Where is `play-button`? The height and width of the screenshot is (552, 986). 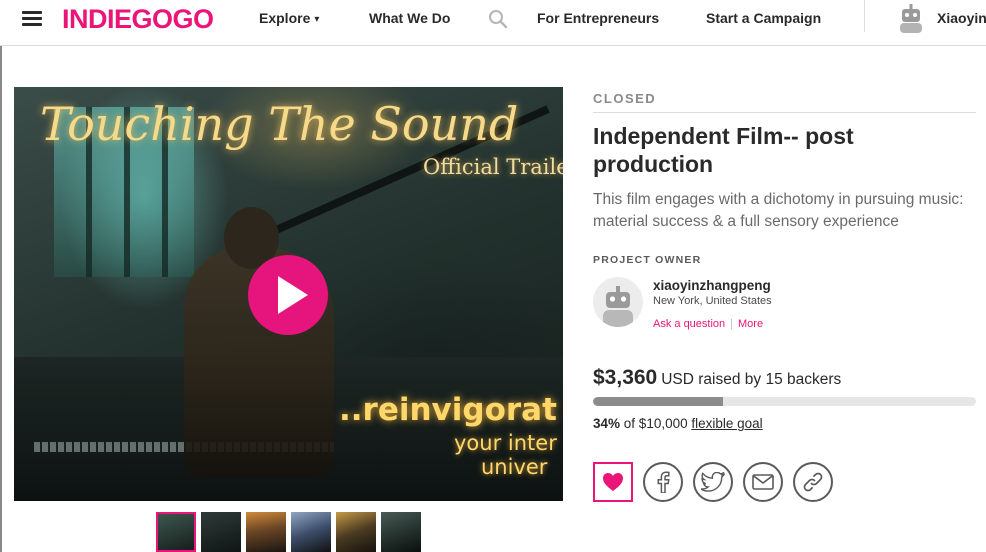
play-button is located at coordinates (288, 295).